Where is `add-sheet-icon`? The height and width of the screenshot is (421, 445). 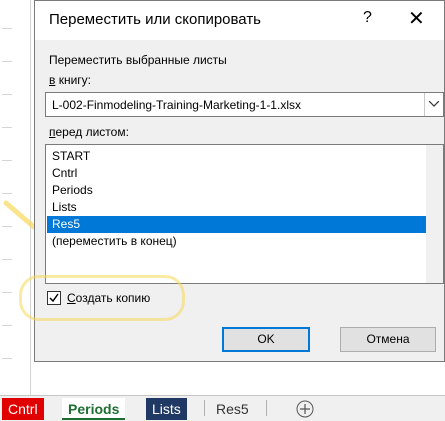
add-sheet-icon is located at coordinates (305, 409).